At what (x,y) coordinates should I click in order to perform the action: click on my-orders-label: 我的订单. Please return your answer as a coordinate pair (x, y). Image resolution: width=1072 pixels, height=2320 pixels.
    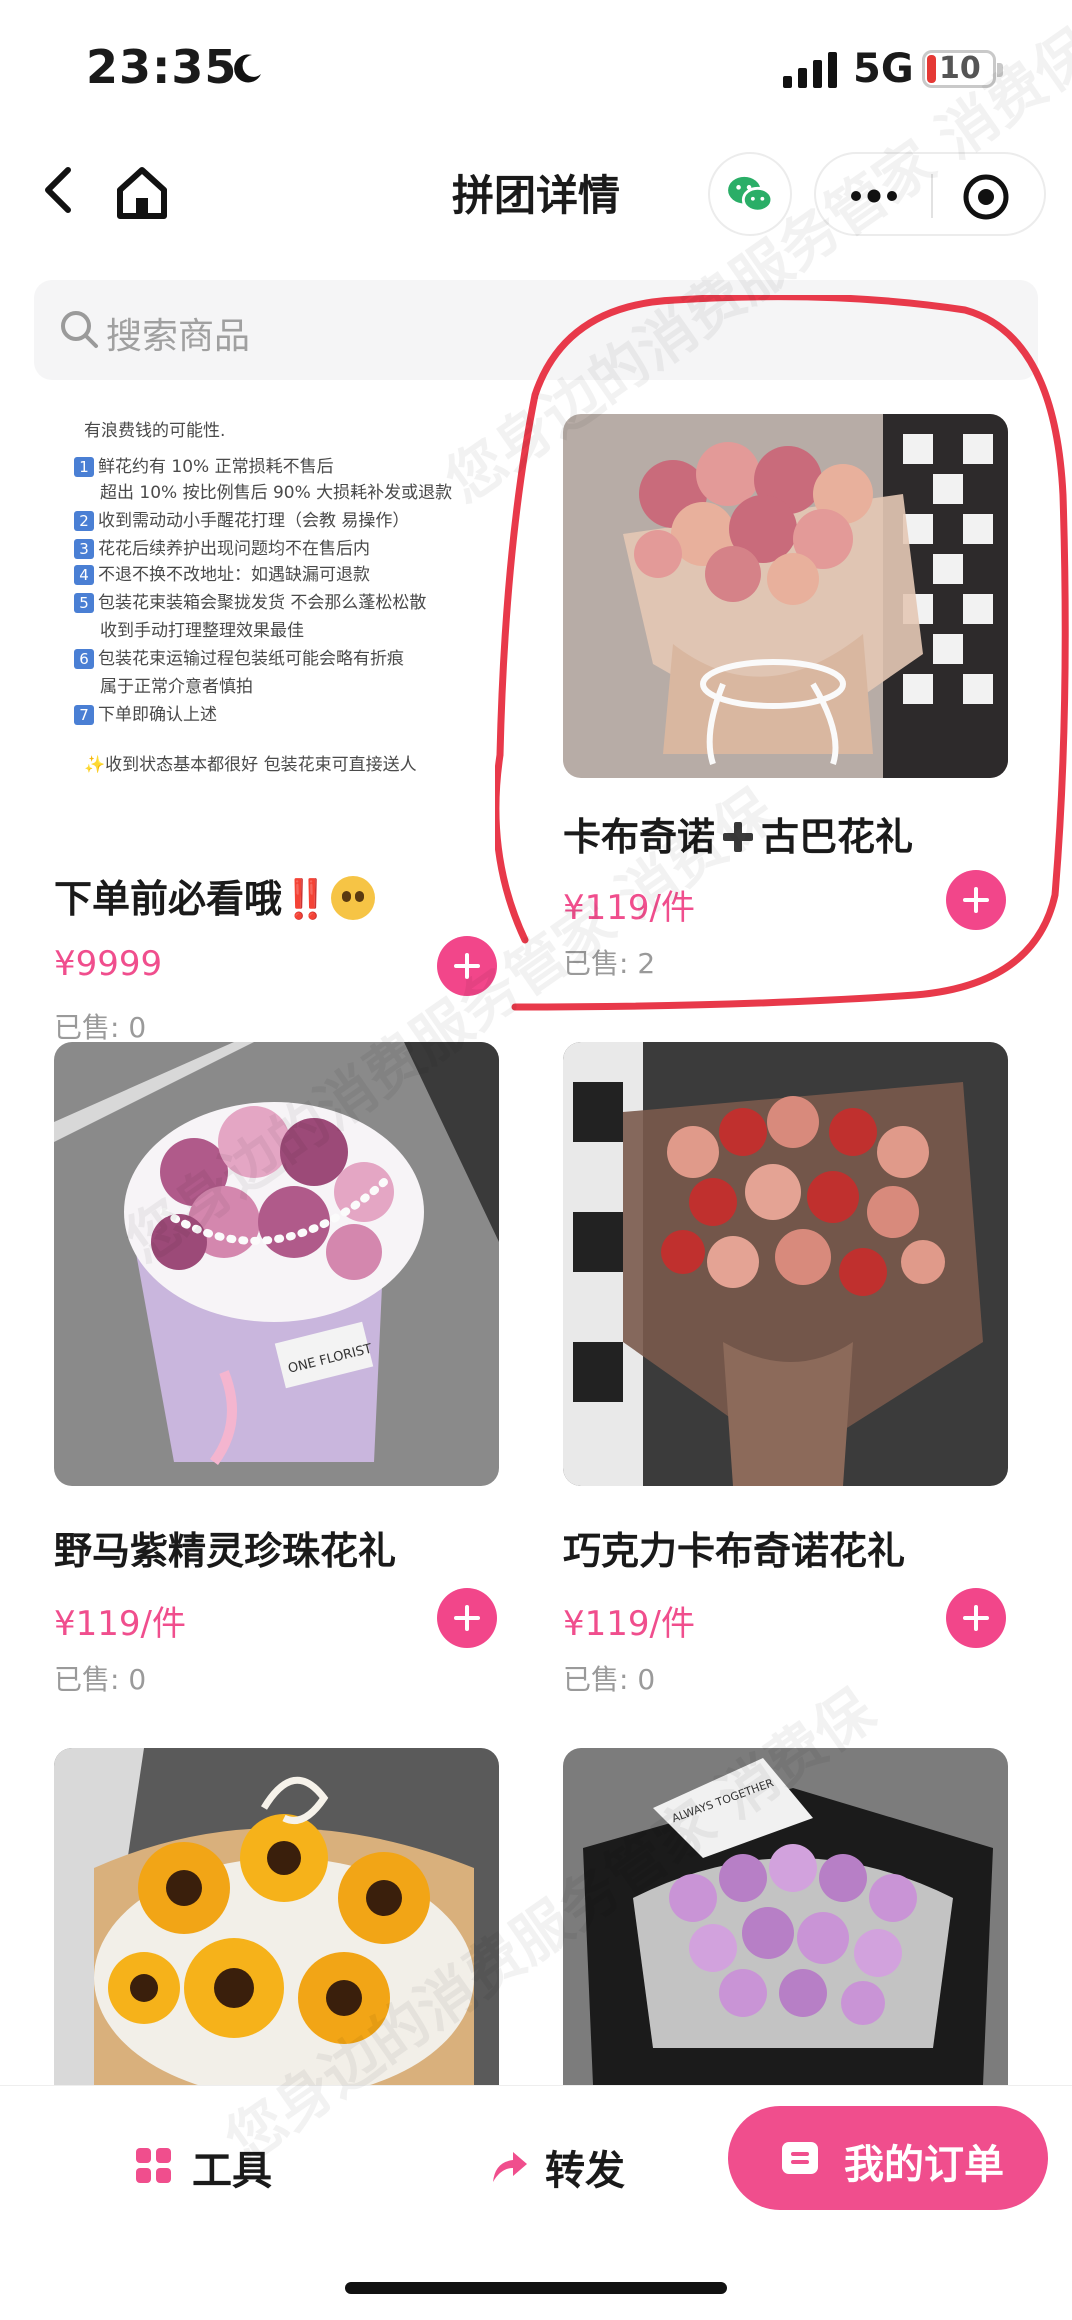
    Looking at the image, I should click on (924, 2165).